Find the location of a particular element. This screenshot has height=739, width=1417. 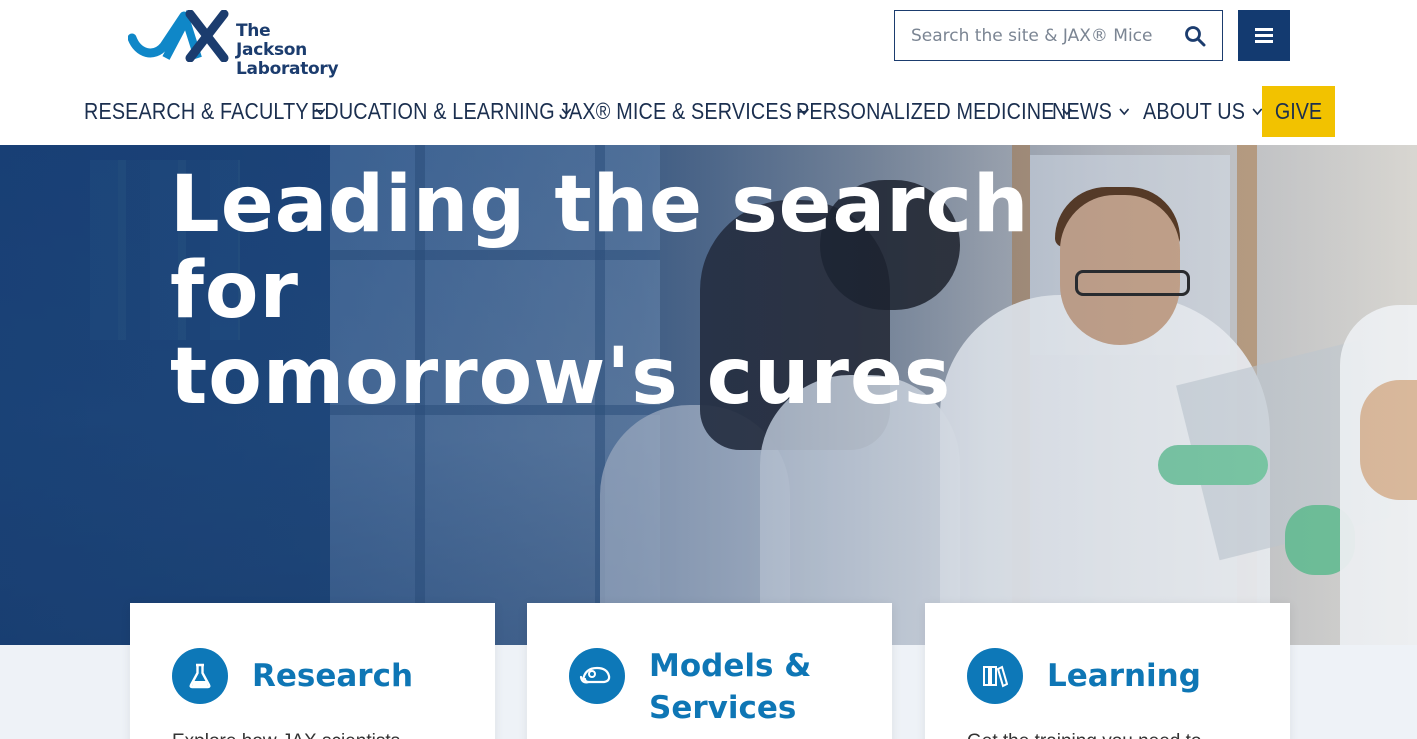

card-title: Learning is located at coordinates (1124, 676).